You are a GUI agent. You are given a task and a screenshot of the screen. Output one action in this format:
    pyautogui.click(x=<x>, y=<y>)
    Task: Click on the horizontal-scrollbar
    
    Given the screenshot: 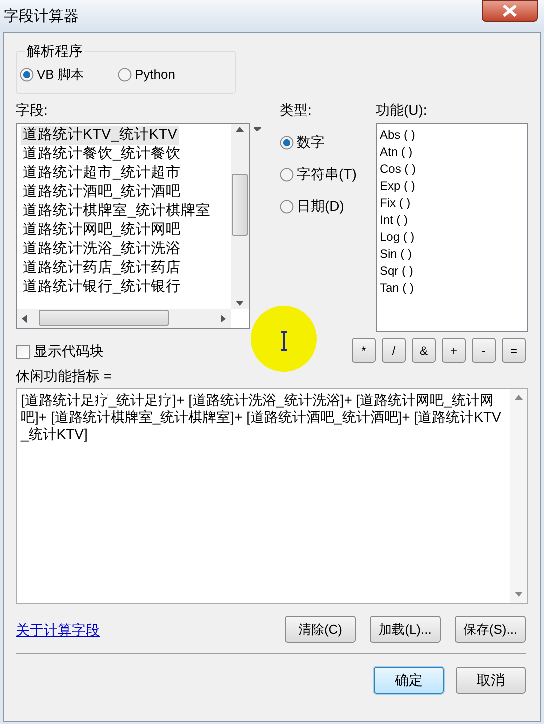 What is the action you would take?
    pyautogui.click(x=124, y=318)
    